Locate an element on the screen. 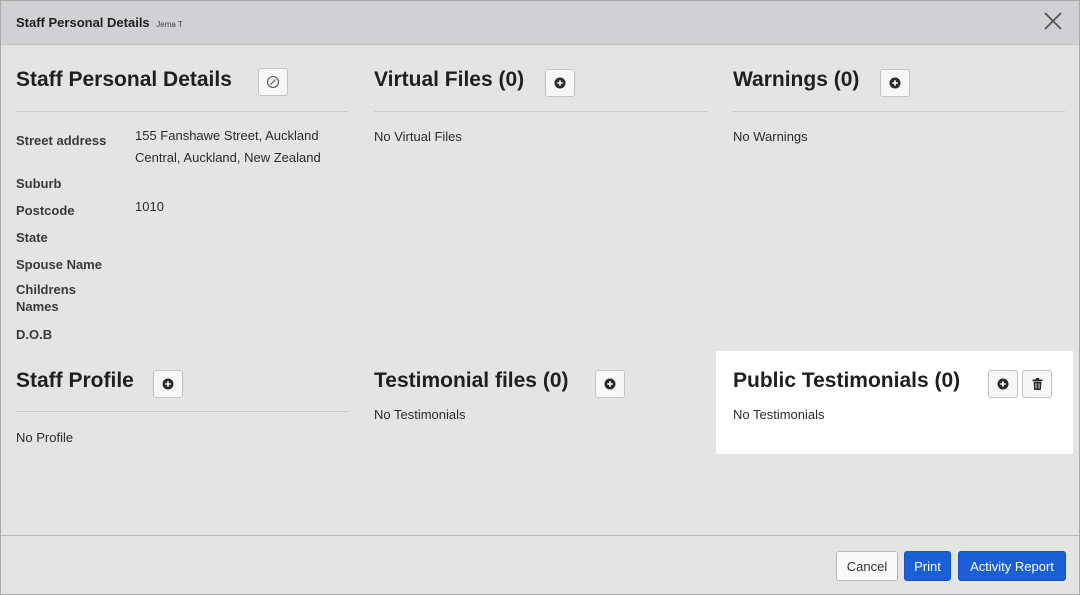 The height and width of the screenshot is (595, 1080). close-icon is located at coordinates (1053, 21).